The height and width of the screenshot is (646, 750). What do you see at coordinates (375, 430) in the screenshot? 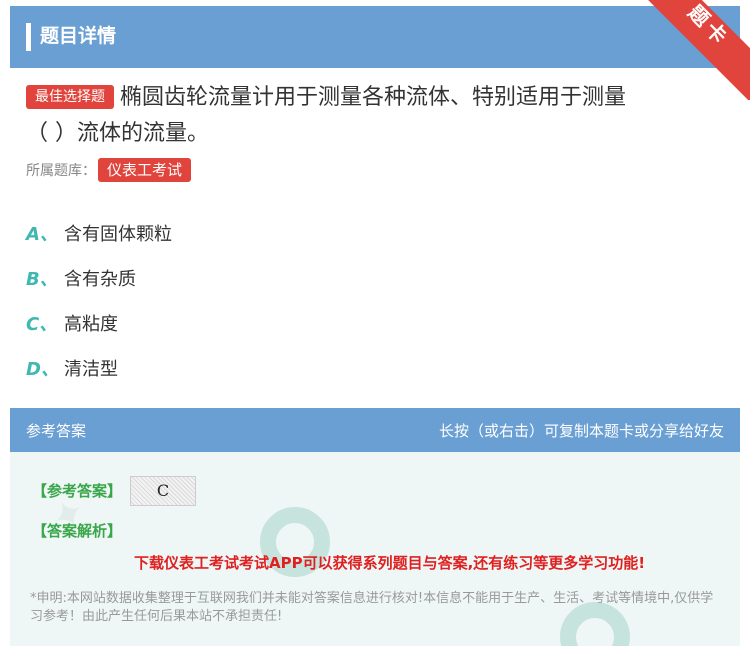
I see `answer-header: 参考答案 长按（或右击）可复制本题卡或分享给好友` at bounding box center [375, 430].